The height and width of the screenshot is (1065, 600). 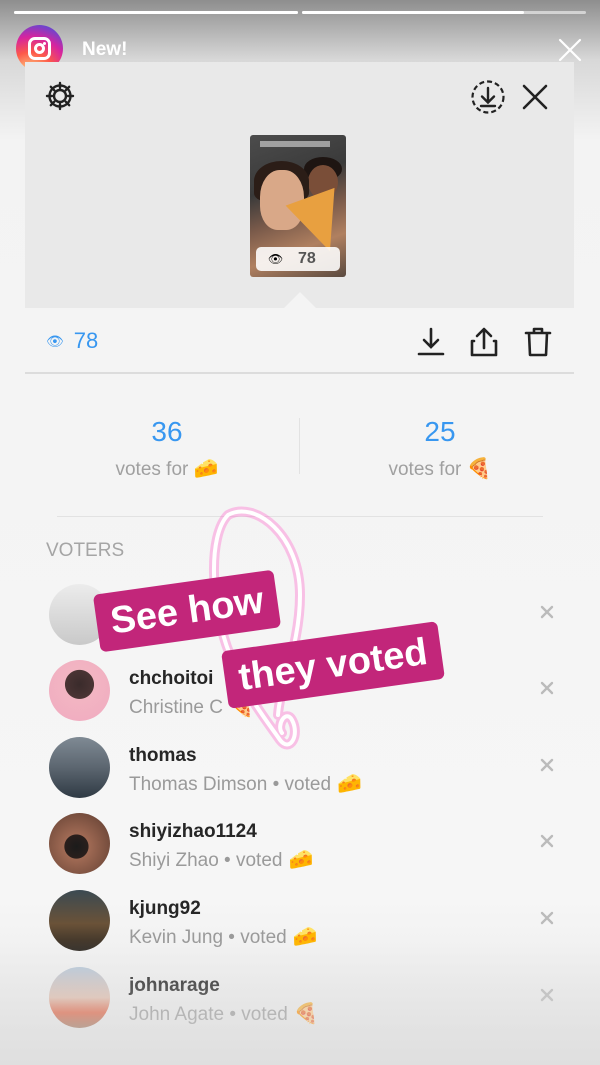 What do you see at coordinates (300, 925) in the screenshot?
I see `voter-row: kjung92 Kevin Jung • voted 🧀` at bounding box center [300, 925].